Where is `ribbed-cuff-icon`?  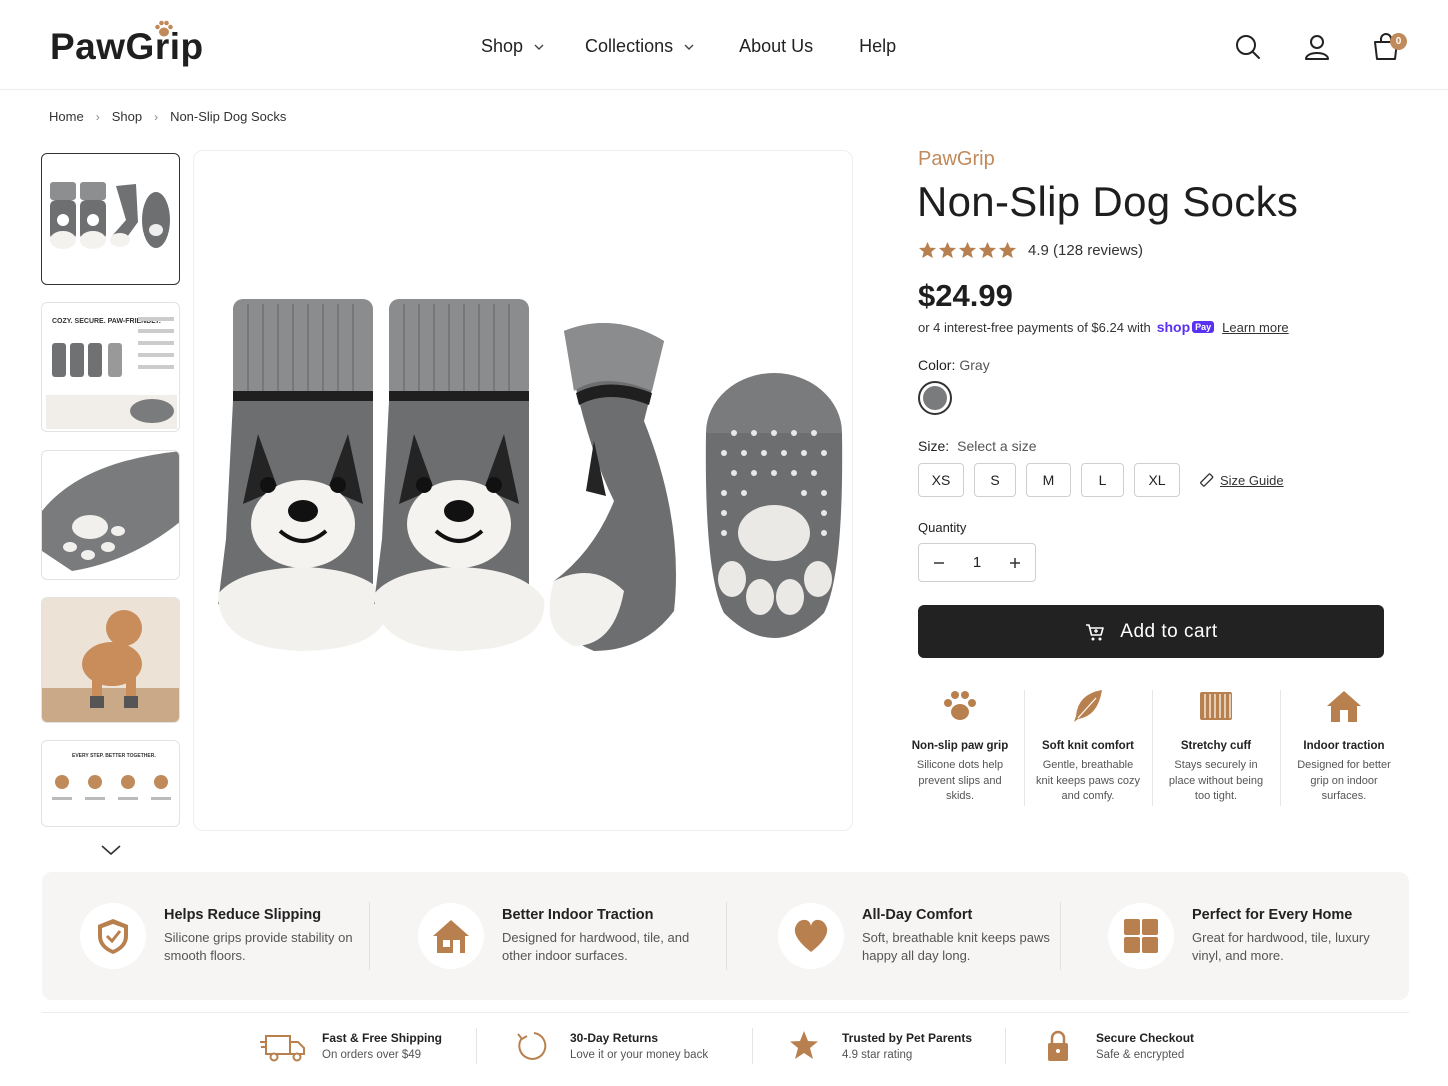
ribbed-cuff-icon is located at coordinates (1216, 706).